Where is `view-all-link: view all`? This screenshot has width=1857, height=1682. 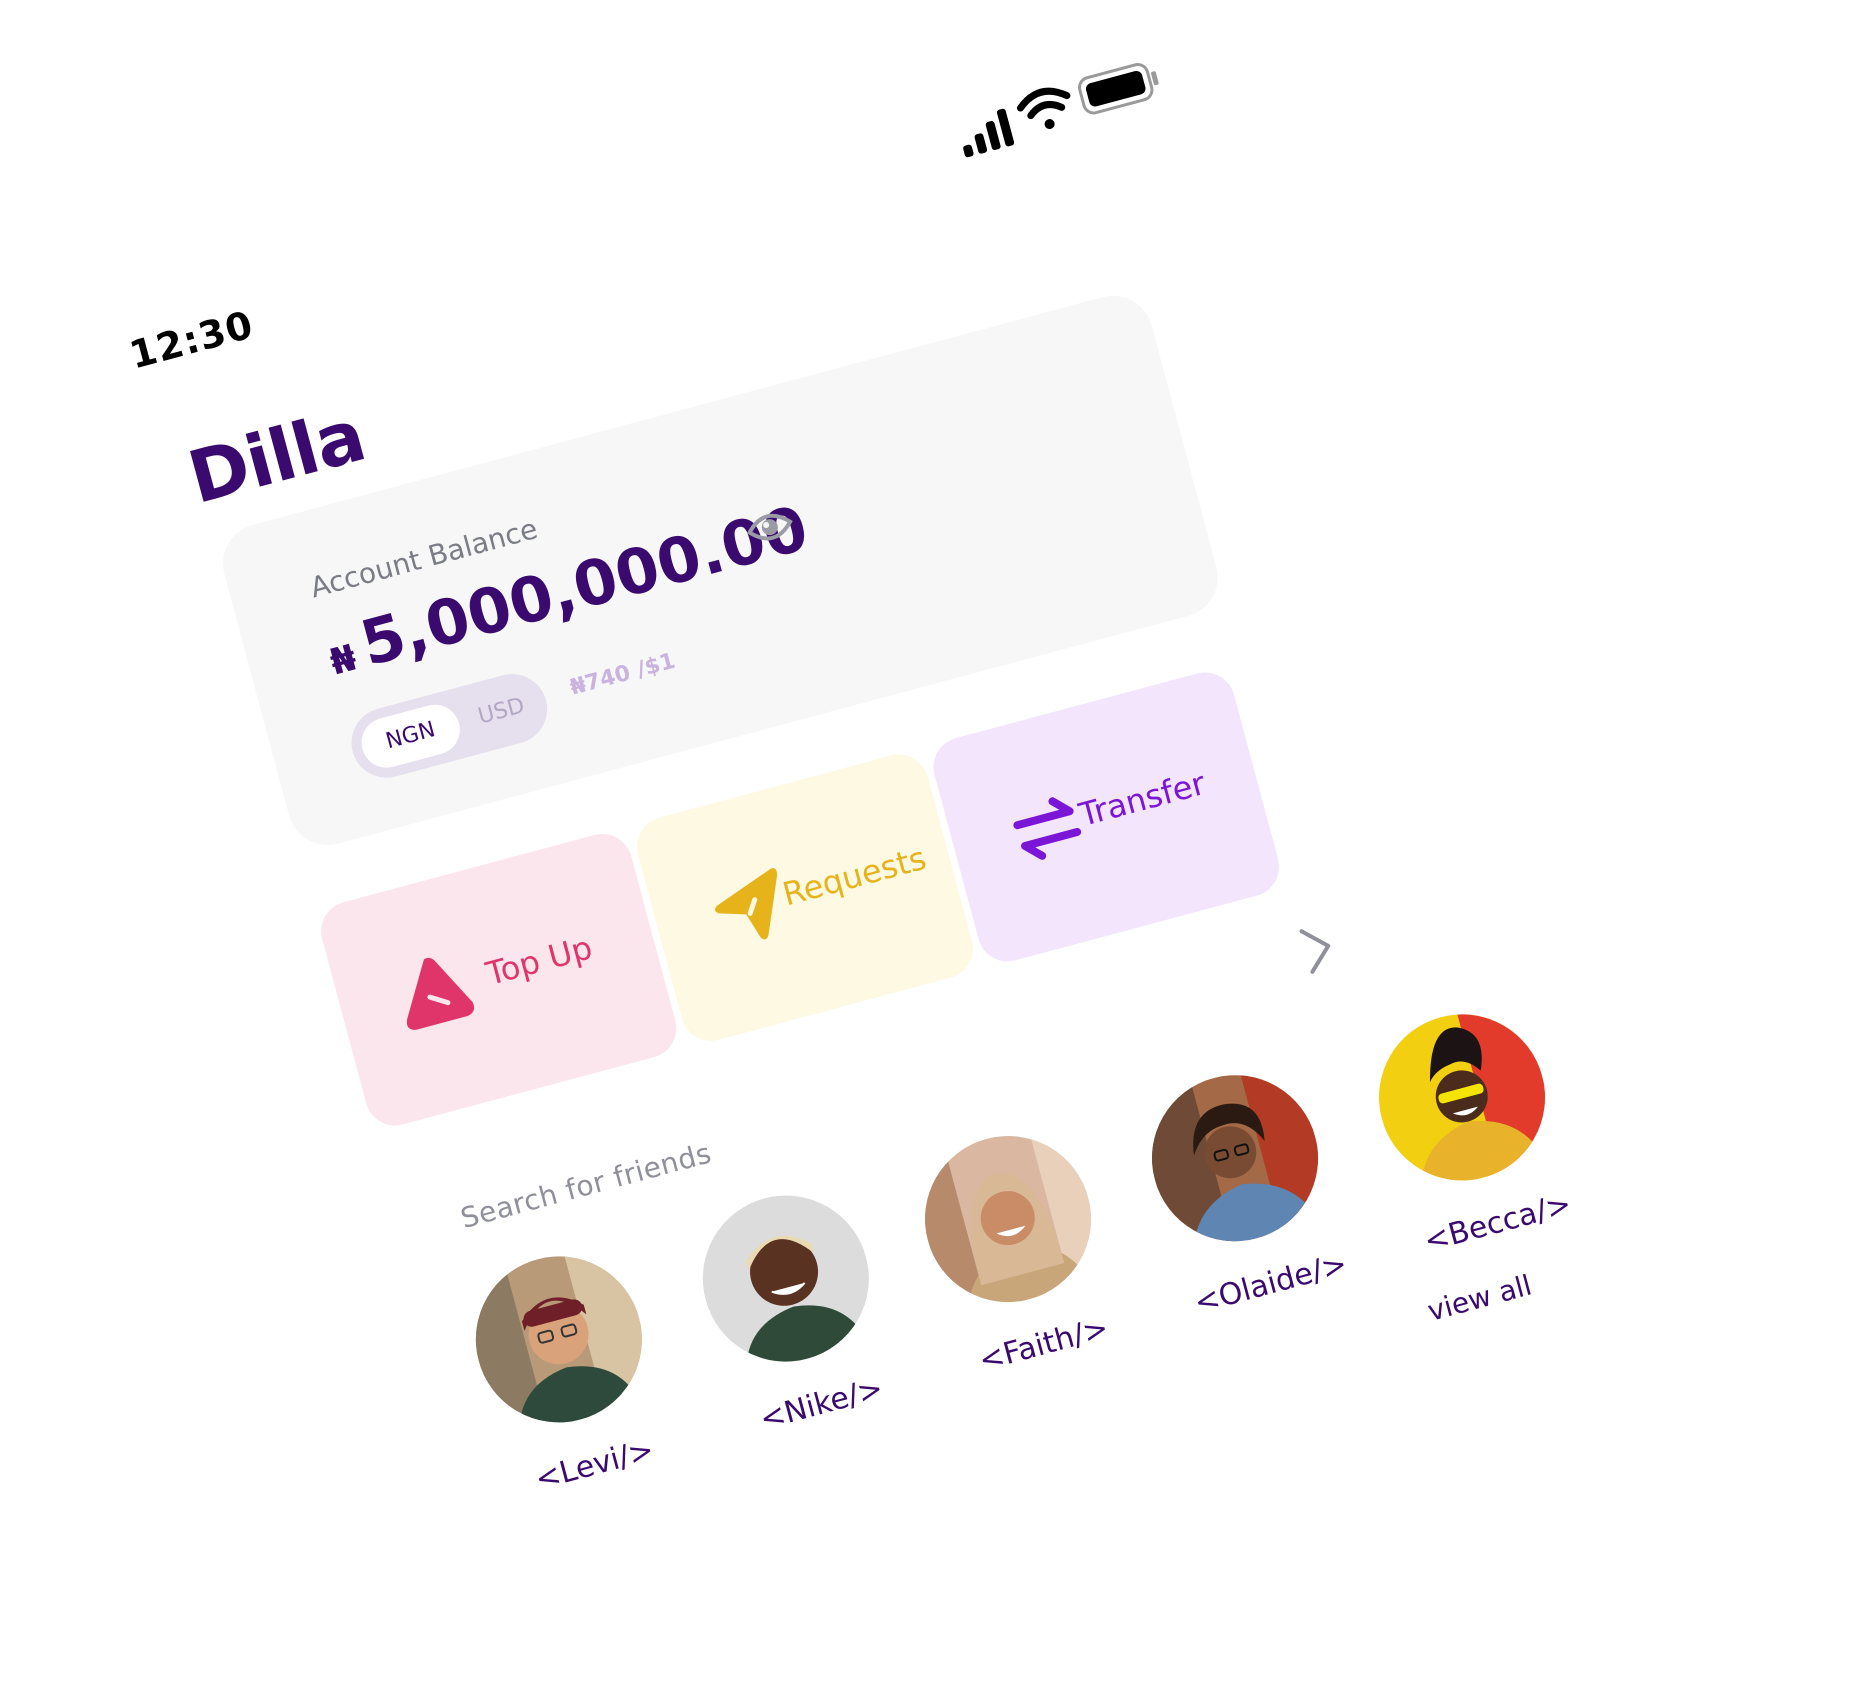 view-all-link: view all is located at coordinates (1479, 1298).